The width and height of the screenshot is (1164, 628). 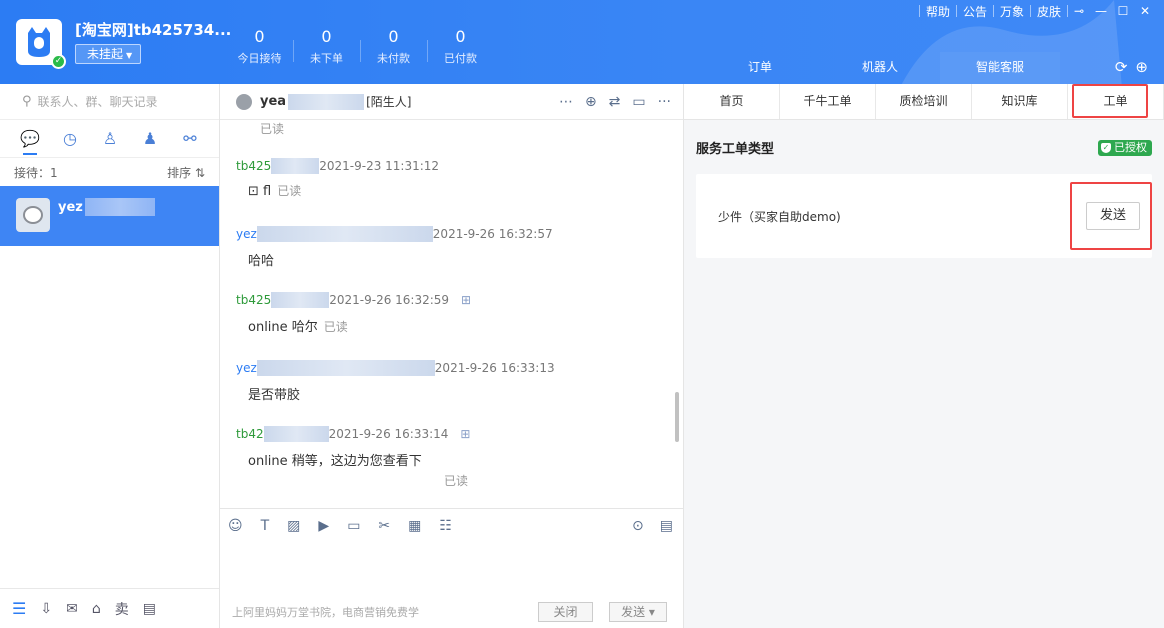 What do you see at coordinates (677, 417) in the screenshot?
I see `scrollbar-thumb` at bounding box center [677, 417].